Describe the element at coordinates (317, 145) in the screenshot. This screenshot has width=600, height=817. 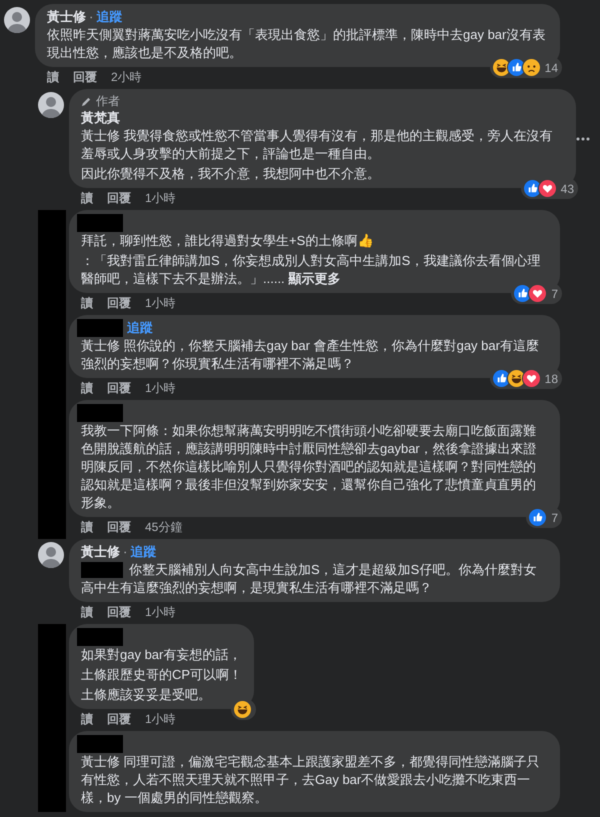
I see `comment-text: 黃士修 我覺得食慾或性慾不管當事人覺得有沒有，那是他的主觀感受，旁人在沒有羞辱或人身攻擊的大前提之下，評論也是一種自由。` at that location.